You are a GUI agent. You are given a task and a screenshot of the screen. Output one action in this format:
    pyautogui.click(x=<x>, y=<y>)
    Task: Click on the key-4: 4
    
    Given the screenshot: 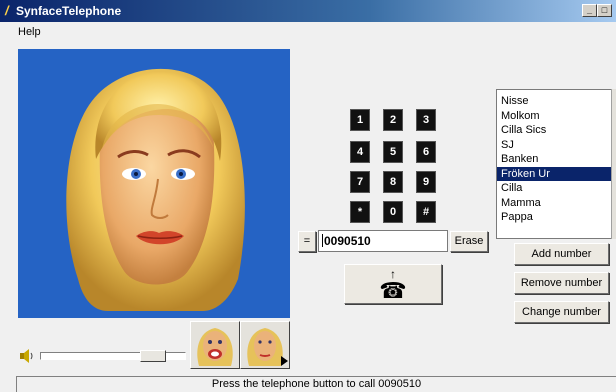 What is the action you would take?
    pyautogui.click(x=360, y=152)
    